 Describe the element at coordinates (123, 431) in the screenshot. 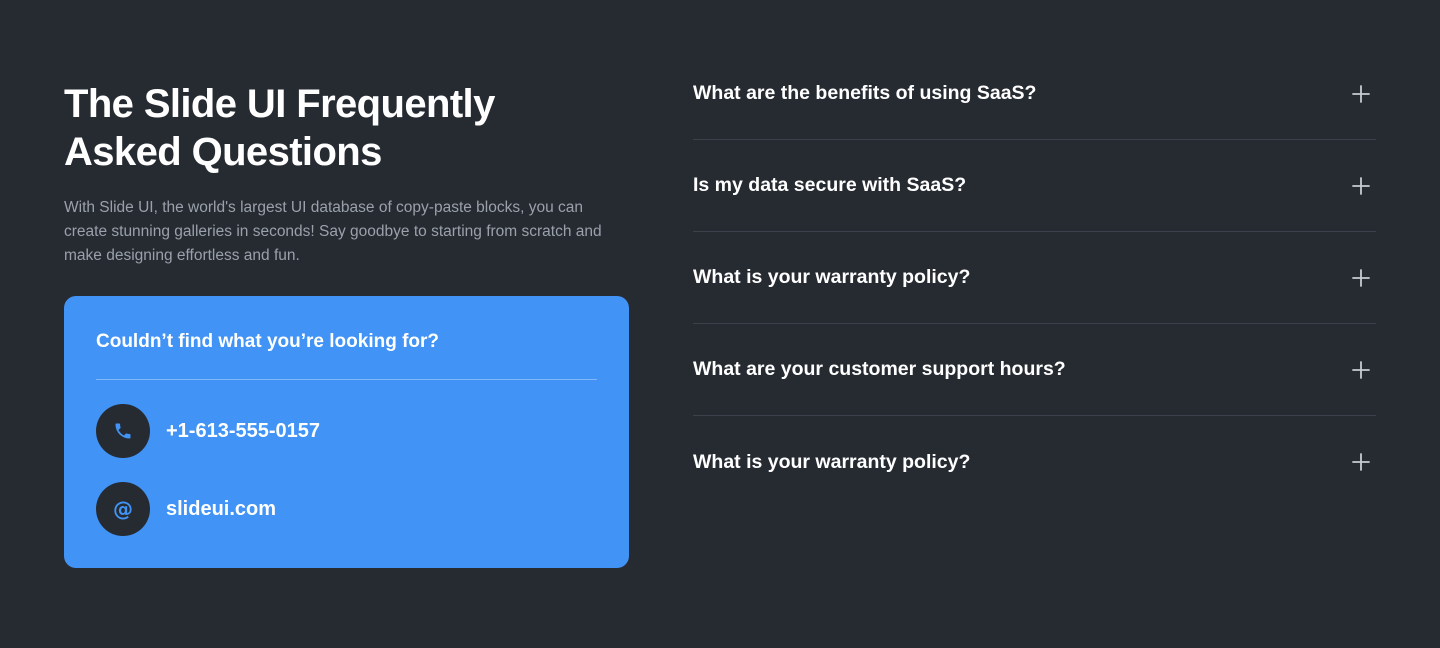

I see `phone-icon` at that location.